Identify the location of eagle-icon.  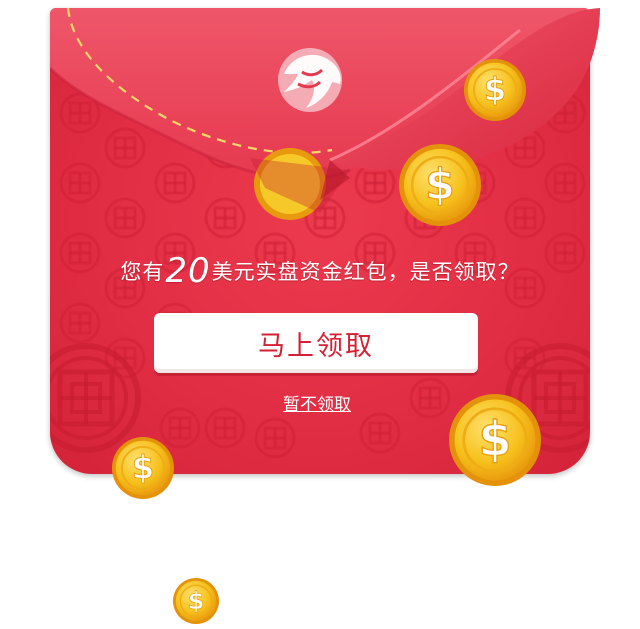
(310, 80).